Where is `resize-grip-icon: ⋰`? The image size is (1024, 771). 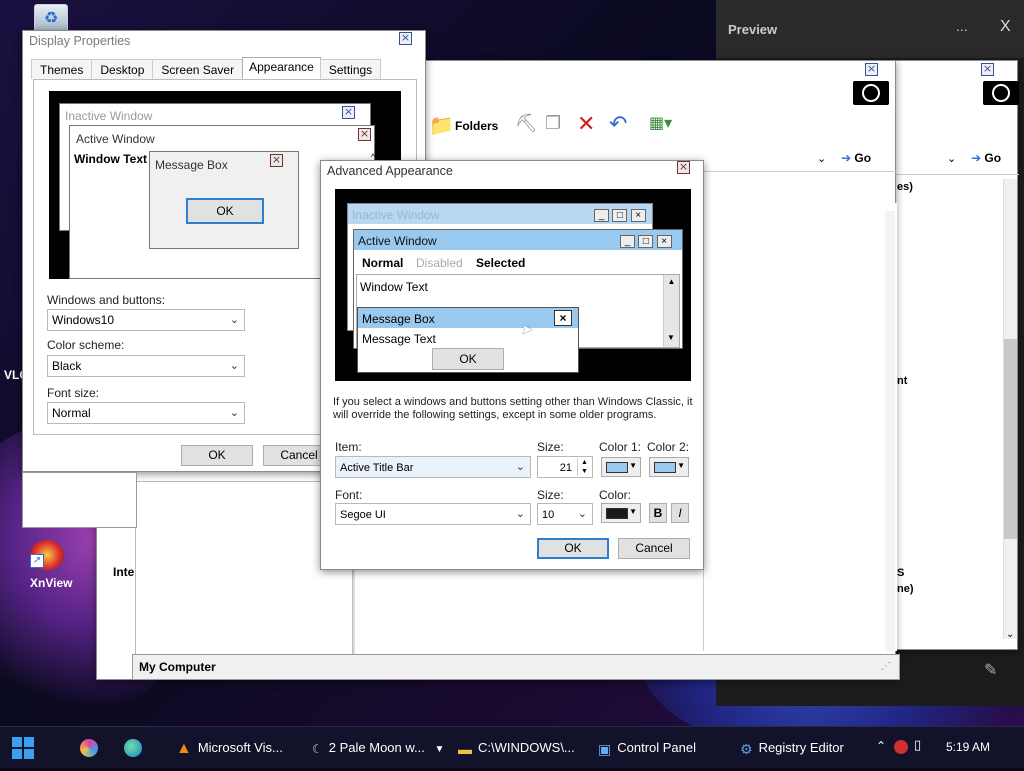 resize-grip-icon: ⋰ is located at coordinates (886, 666).